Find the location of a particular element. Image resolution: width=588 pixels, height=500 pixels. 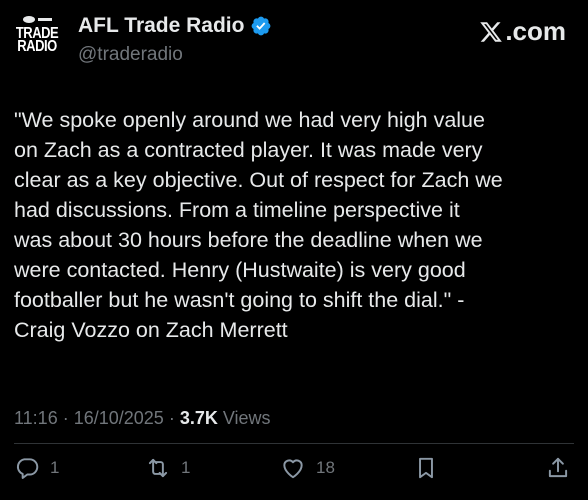

display-name: AFL Trade Radio is located at coordinates (161, 26).